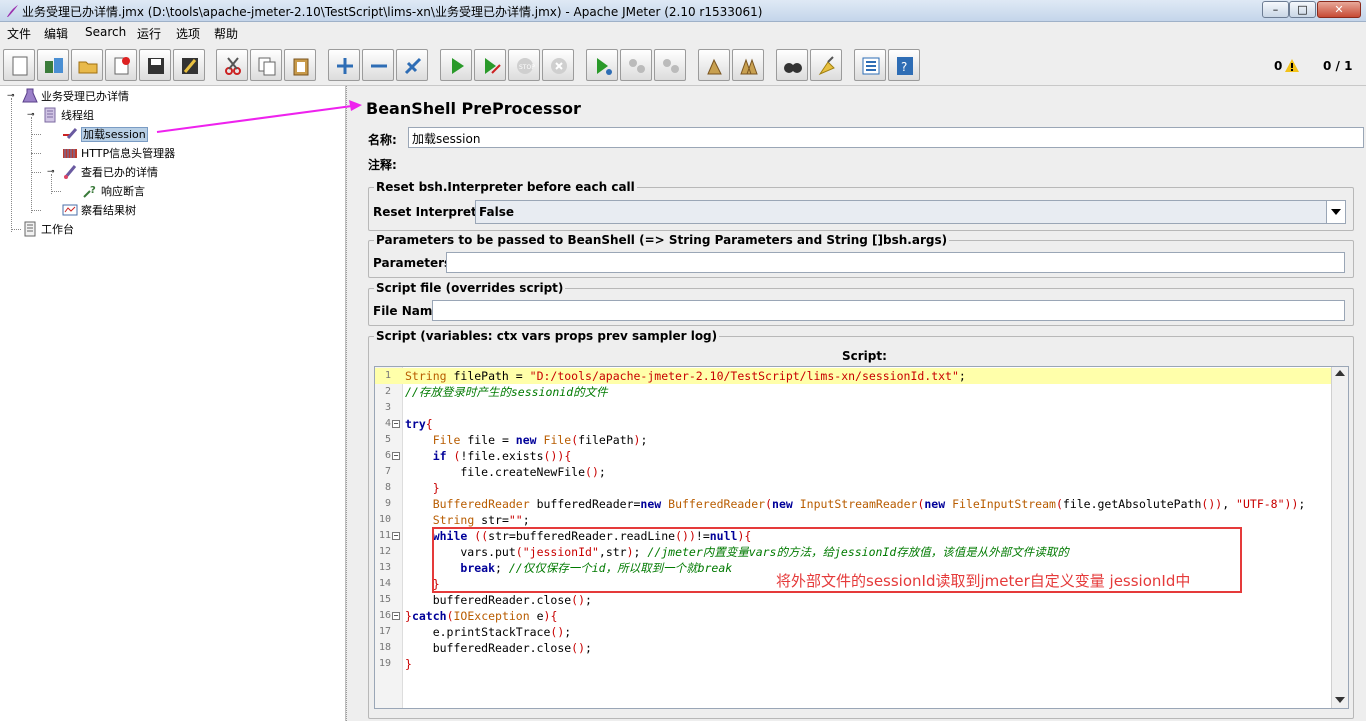 The width and height of the screenshot is (1366, 721). I want to click on expand-all-button, so click(344, 65).